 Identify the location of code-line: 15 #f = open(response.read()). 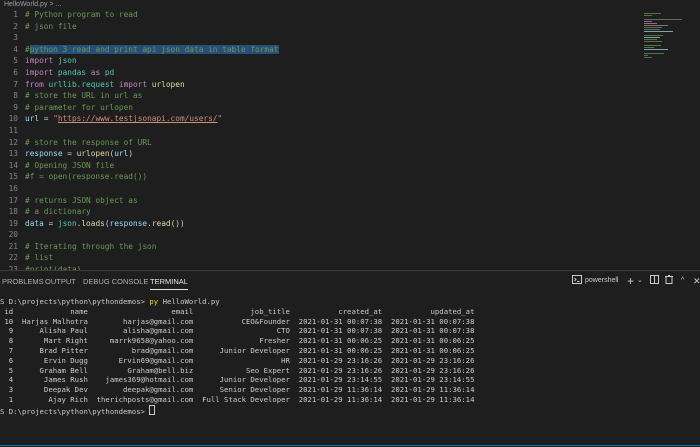
(320, 177).